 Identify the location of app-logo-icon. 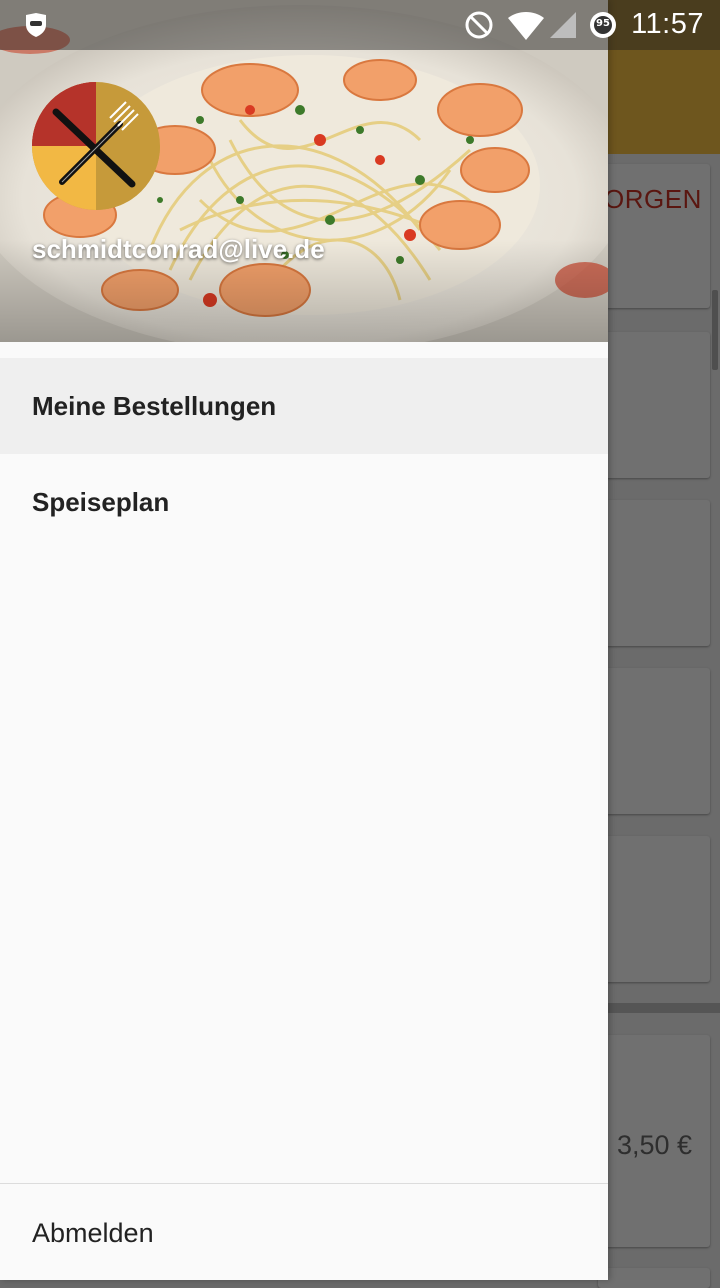
(96, 146).